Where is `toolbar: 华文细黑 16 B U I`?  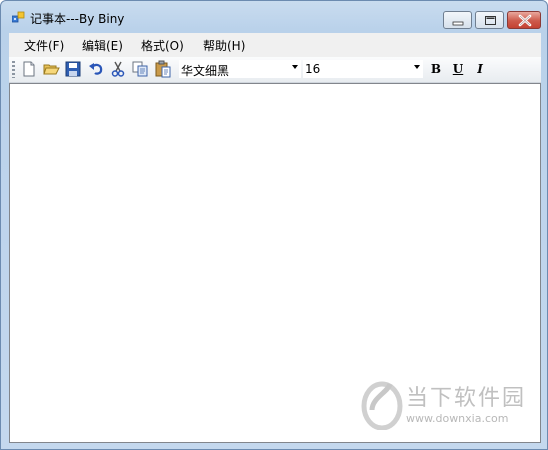
toolbar: 华文细黑 16 B U I is located at coordinates (275, 70).